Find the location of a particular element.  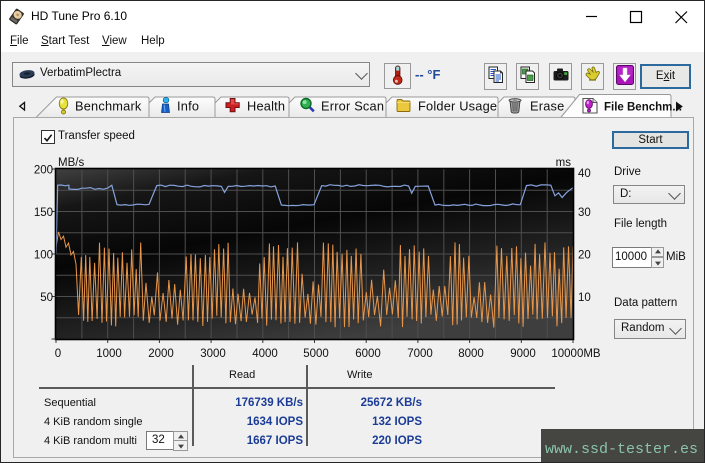

svg-text: 10000MB is located at coordinates (576, 354).